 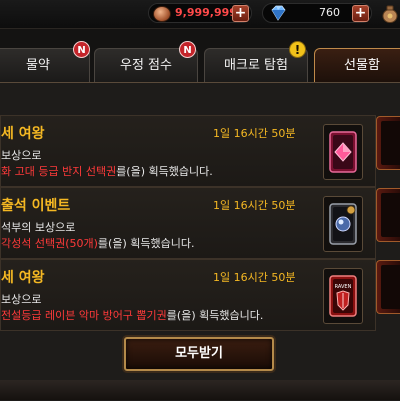 What do you see at coordinates (200, 390) in the screenshot?
I see `bottom-frame` at bounding box center [200, 390].